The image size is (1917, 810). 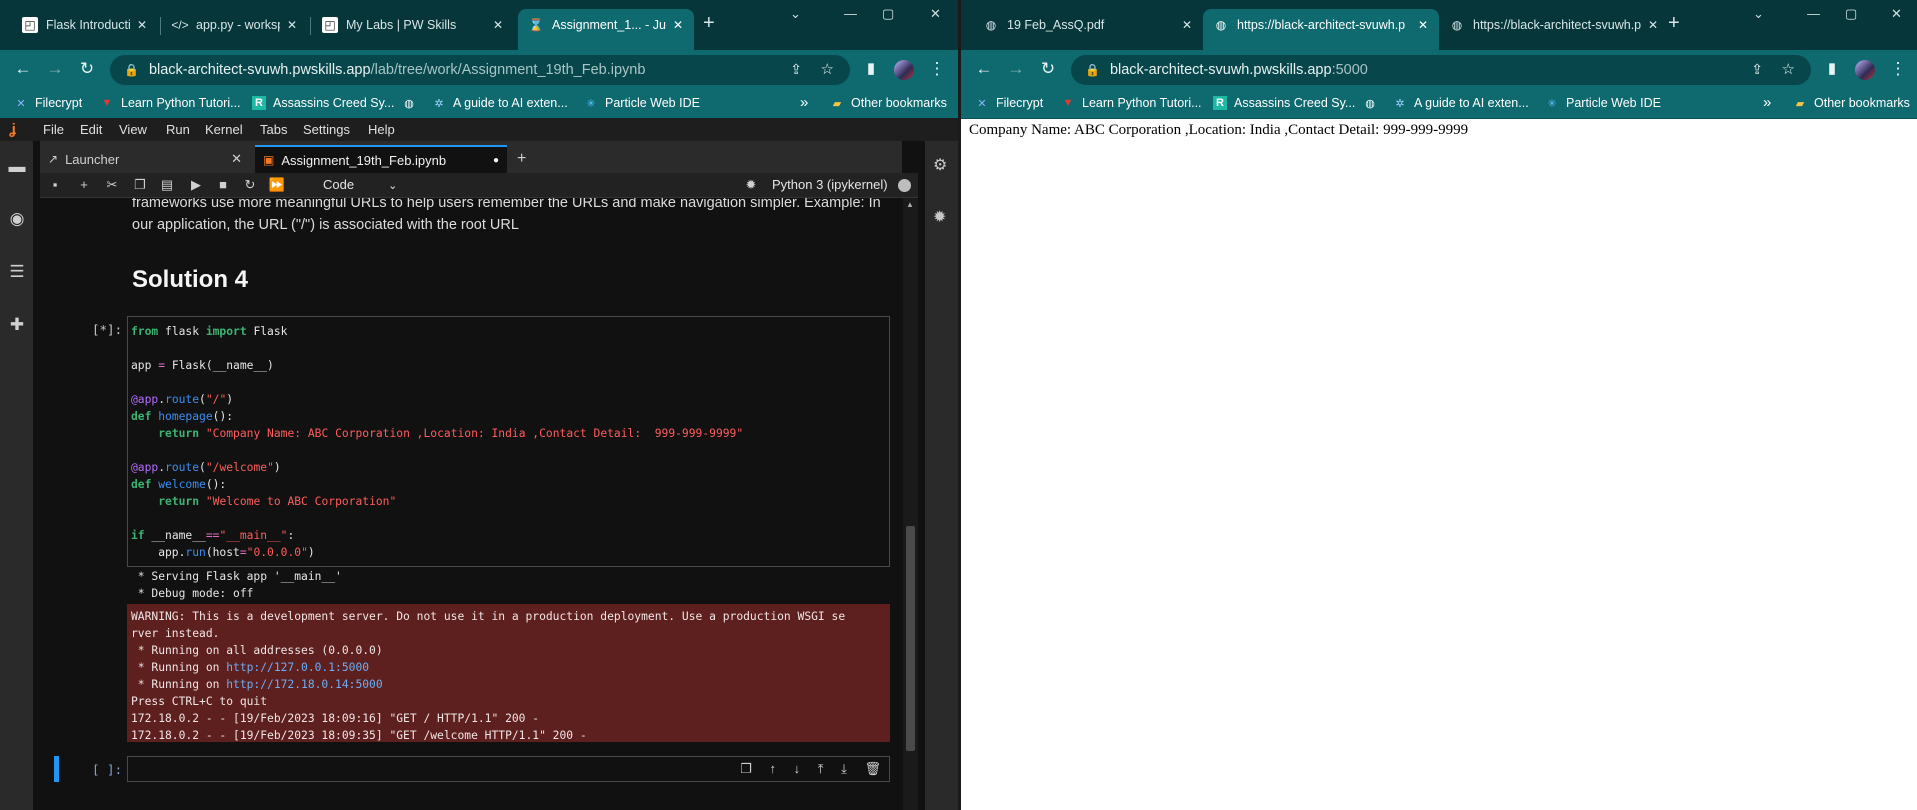 I want to click on insert-above-icon: ⤒, so click(x=821, y=768).